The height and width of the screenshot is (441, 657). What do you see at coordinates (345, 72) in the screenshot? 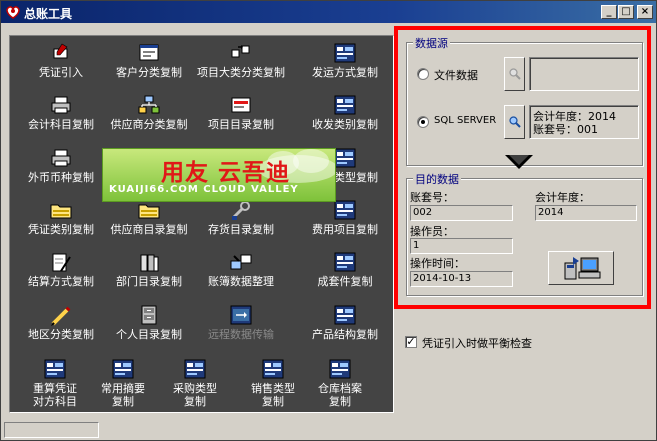
I see `tool-label: 发运方式复制` at bounding box center [345, 72].